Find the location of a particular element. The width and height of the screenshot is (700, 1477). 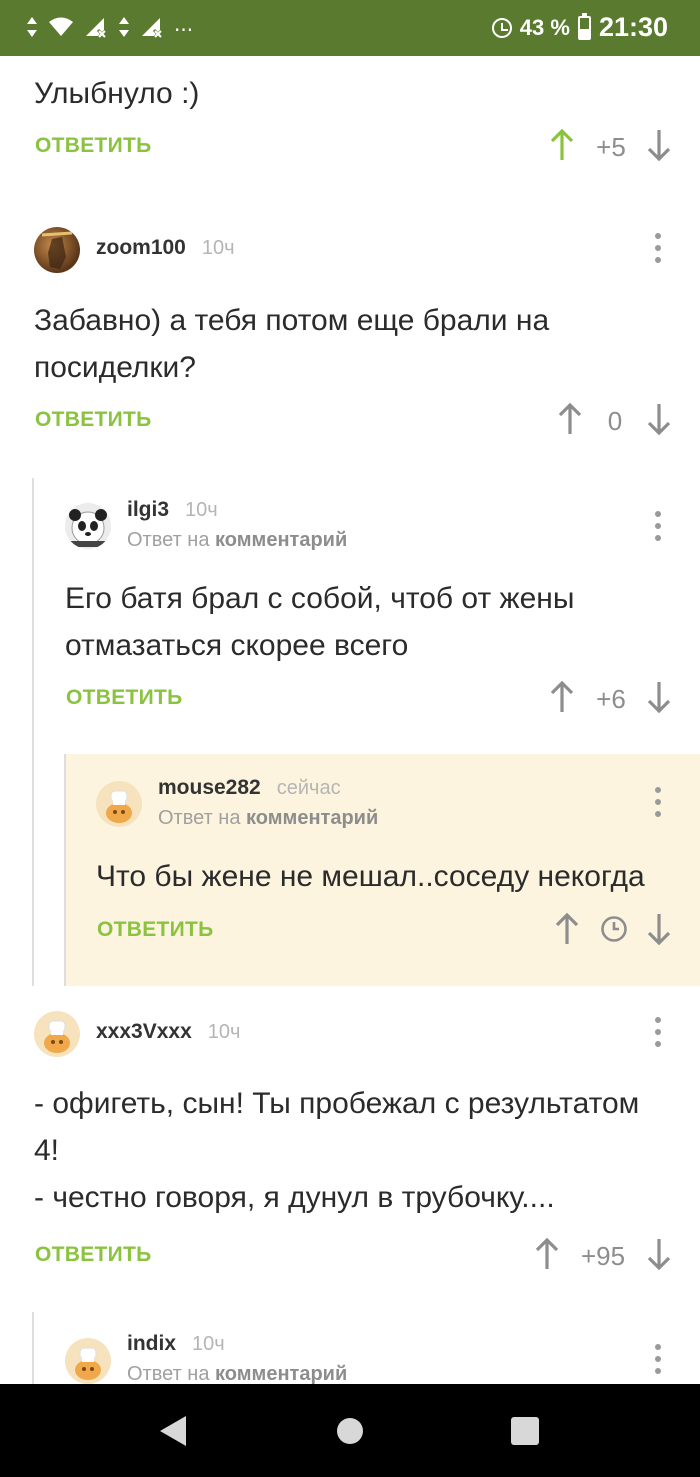

battery-percent: 43 % is located at coordinates (544, 27).